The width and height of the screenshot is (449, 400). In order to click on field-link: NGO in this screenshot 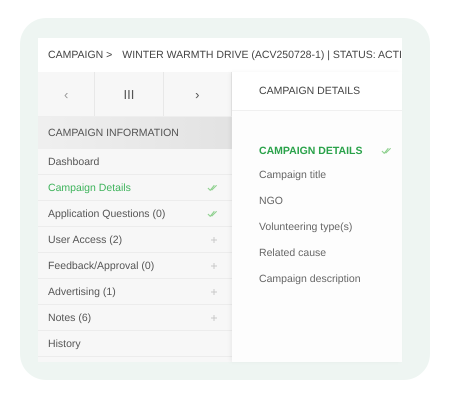, I will do `click(325, 208)`.